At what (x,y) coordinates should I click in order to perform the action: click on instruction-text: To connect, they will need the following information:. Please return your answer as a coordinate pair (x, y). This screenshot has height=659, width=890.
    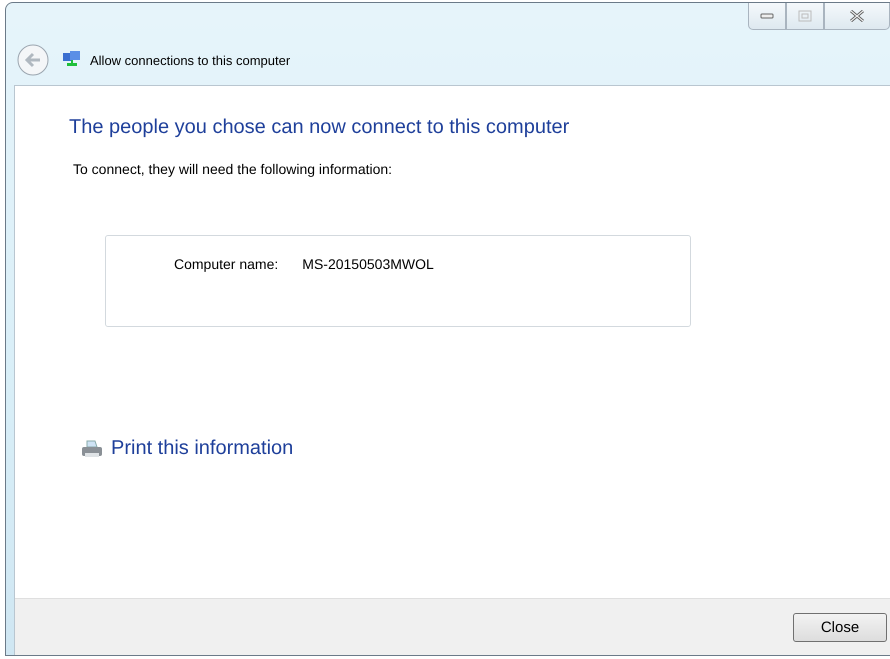
    Looking at the image, I should click on (233, 169).